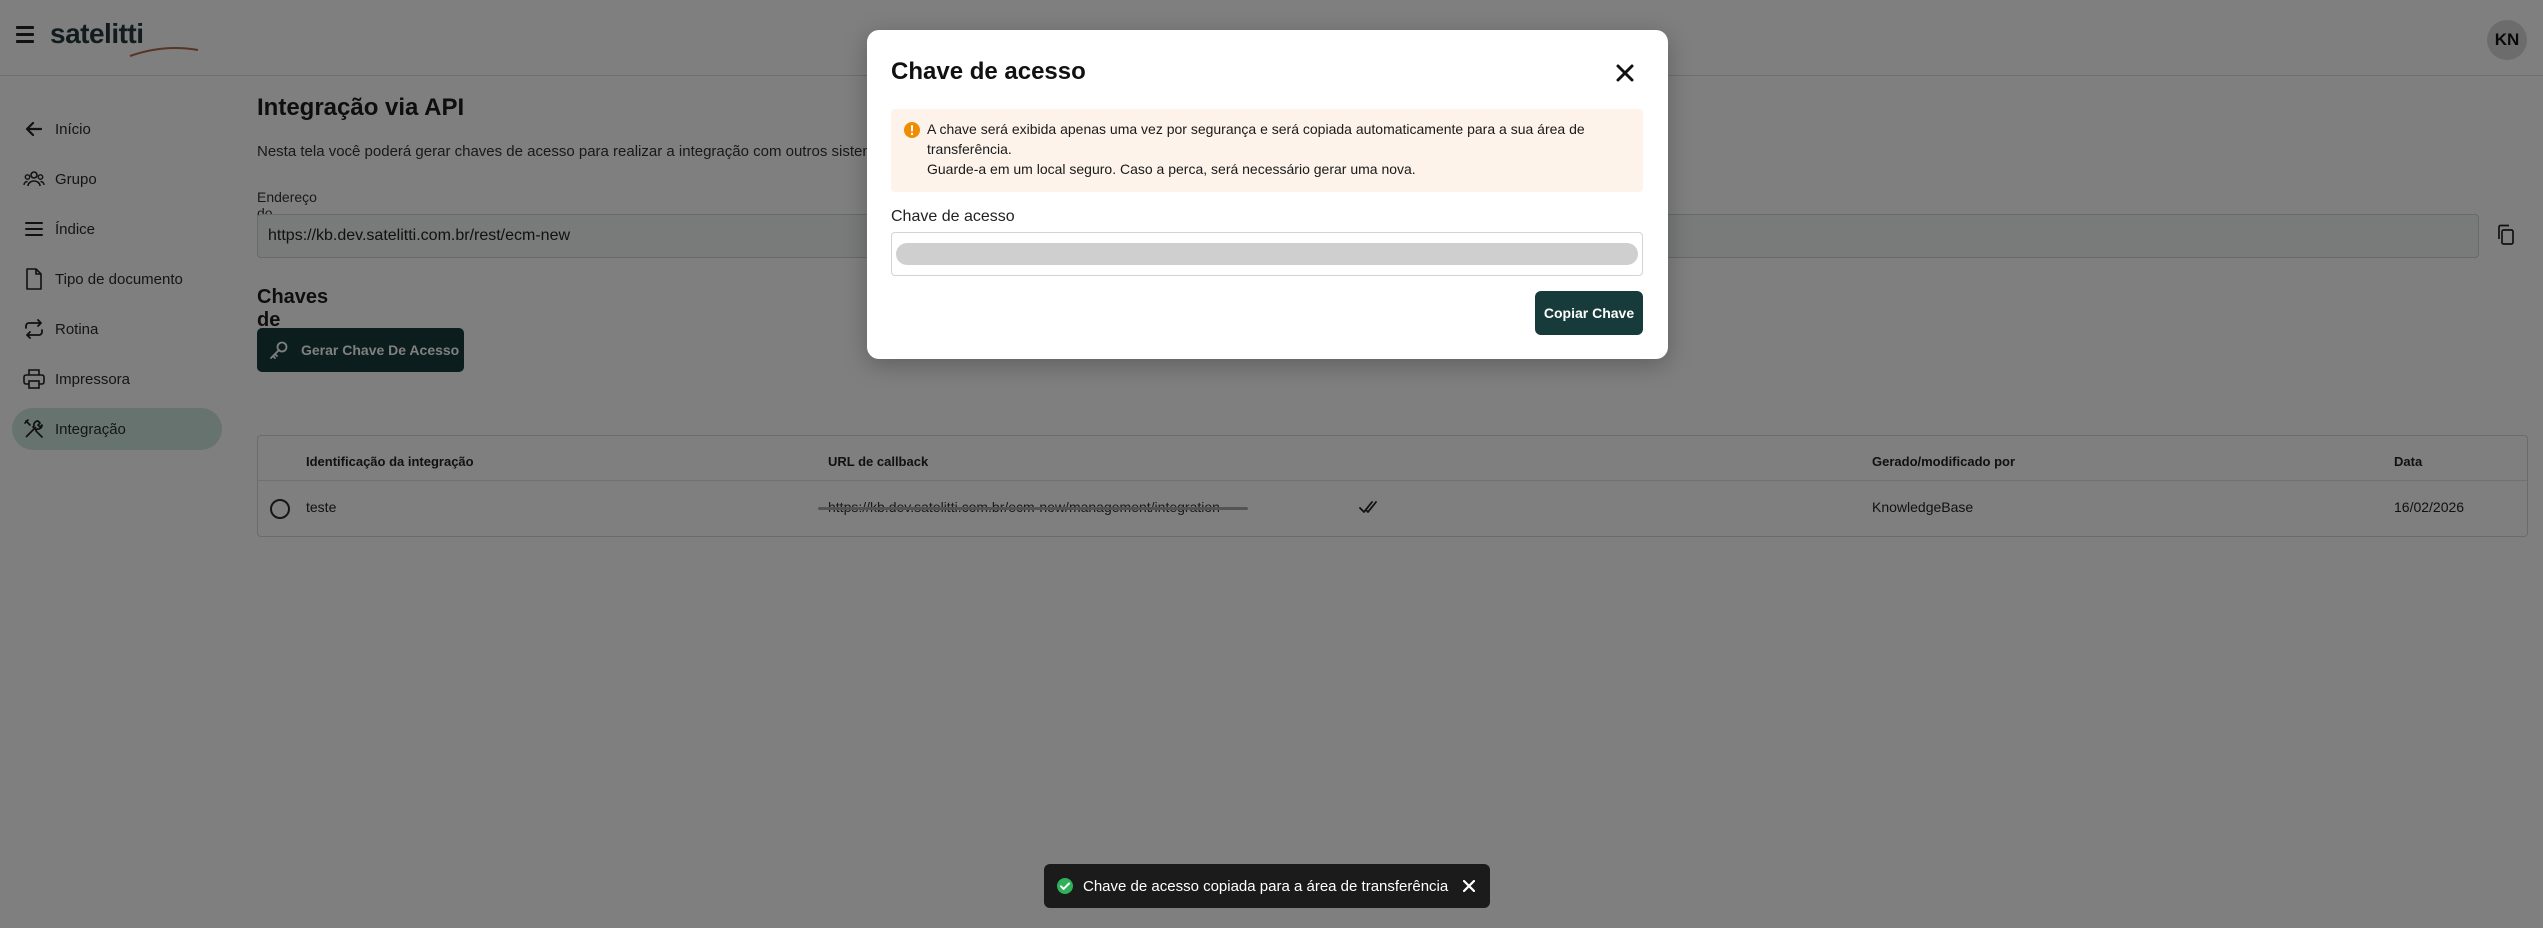  I want to click on warning-icon, so click(912, 130).